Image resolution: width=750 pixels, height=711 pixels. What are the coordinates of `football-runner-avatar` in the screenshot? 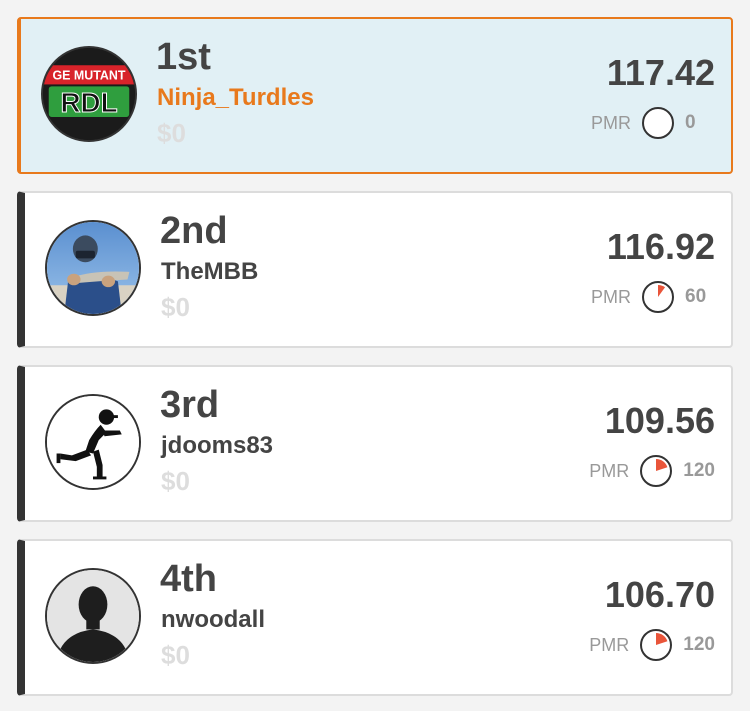 It's located at (93, 442).